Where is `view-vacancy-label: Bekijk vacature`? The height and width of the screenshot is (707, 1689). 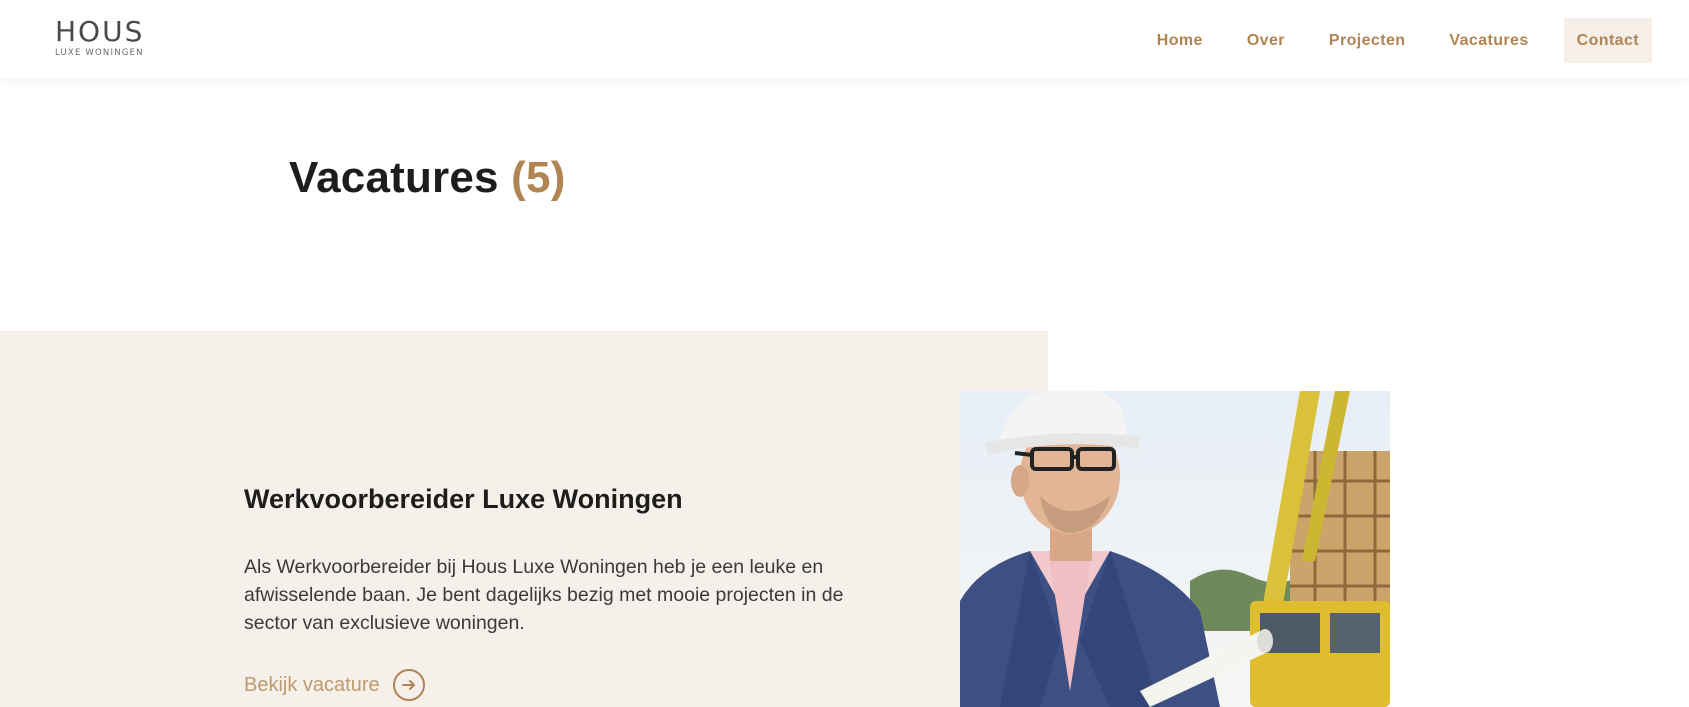 view-vacancy-label: Bekijk vacature is located at coordinates (312, 684).